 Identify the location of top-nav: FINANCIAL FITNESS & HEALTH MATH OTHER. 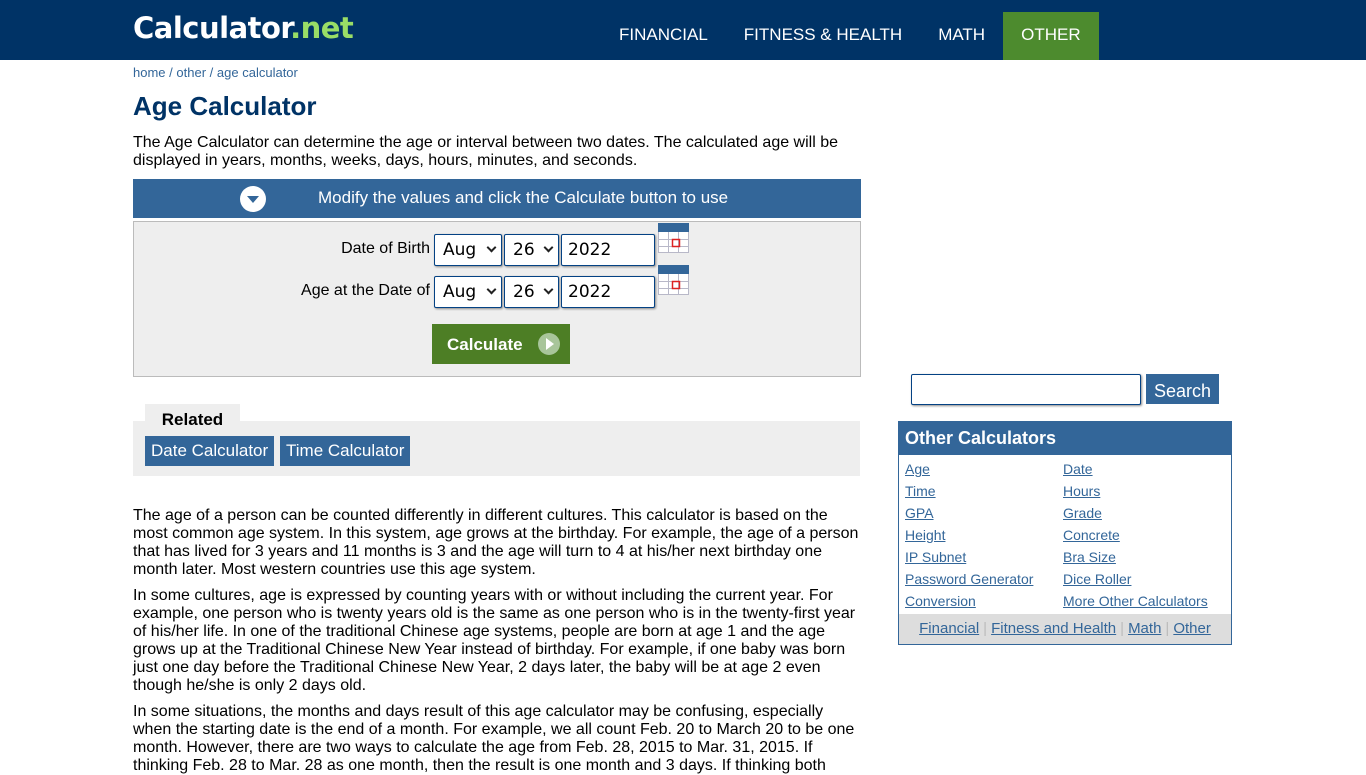
(850, 36).